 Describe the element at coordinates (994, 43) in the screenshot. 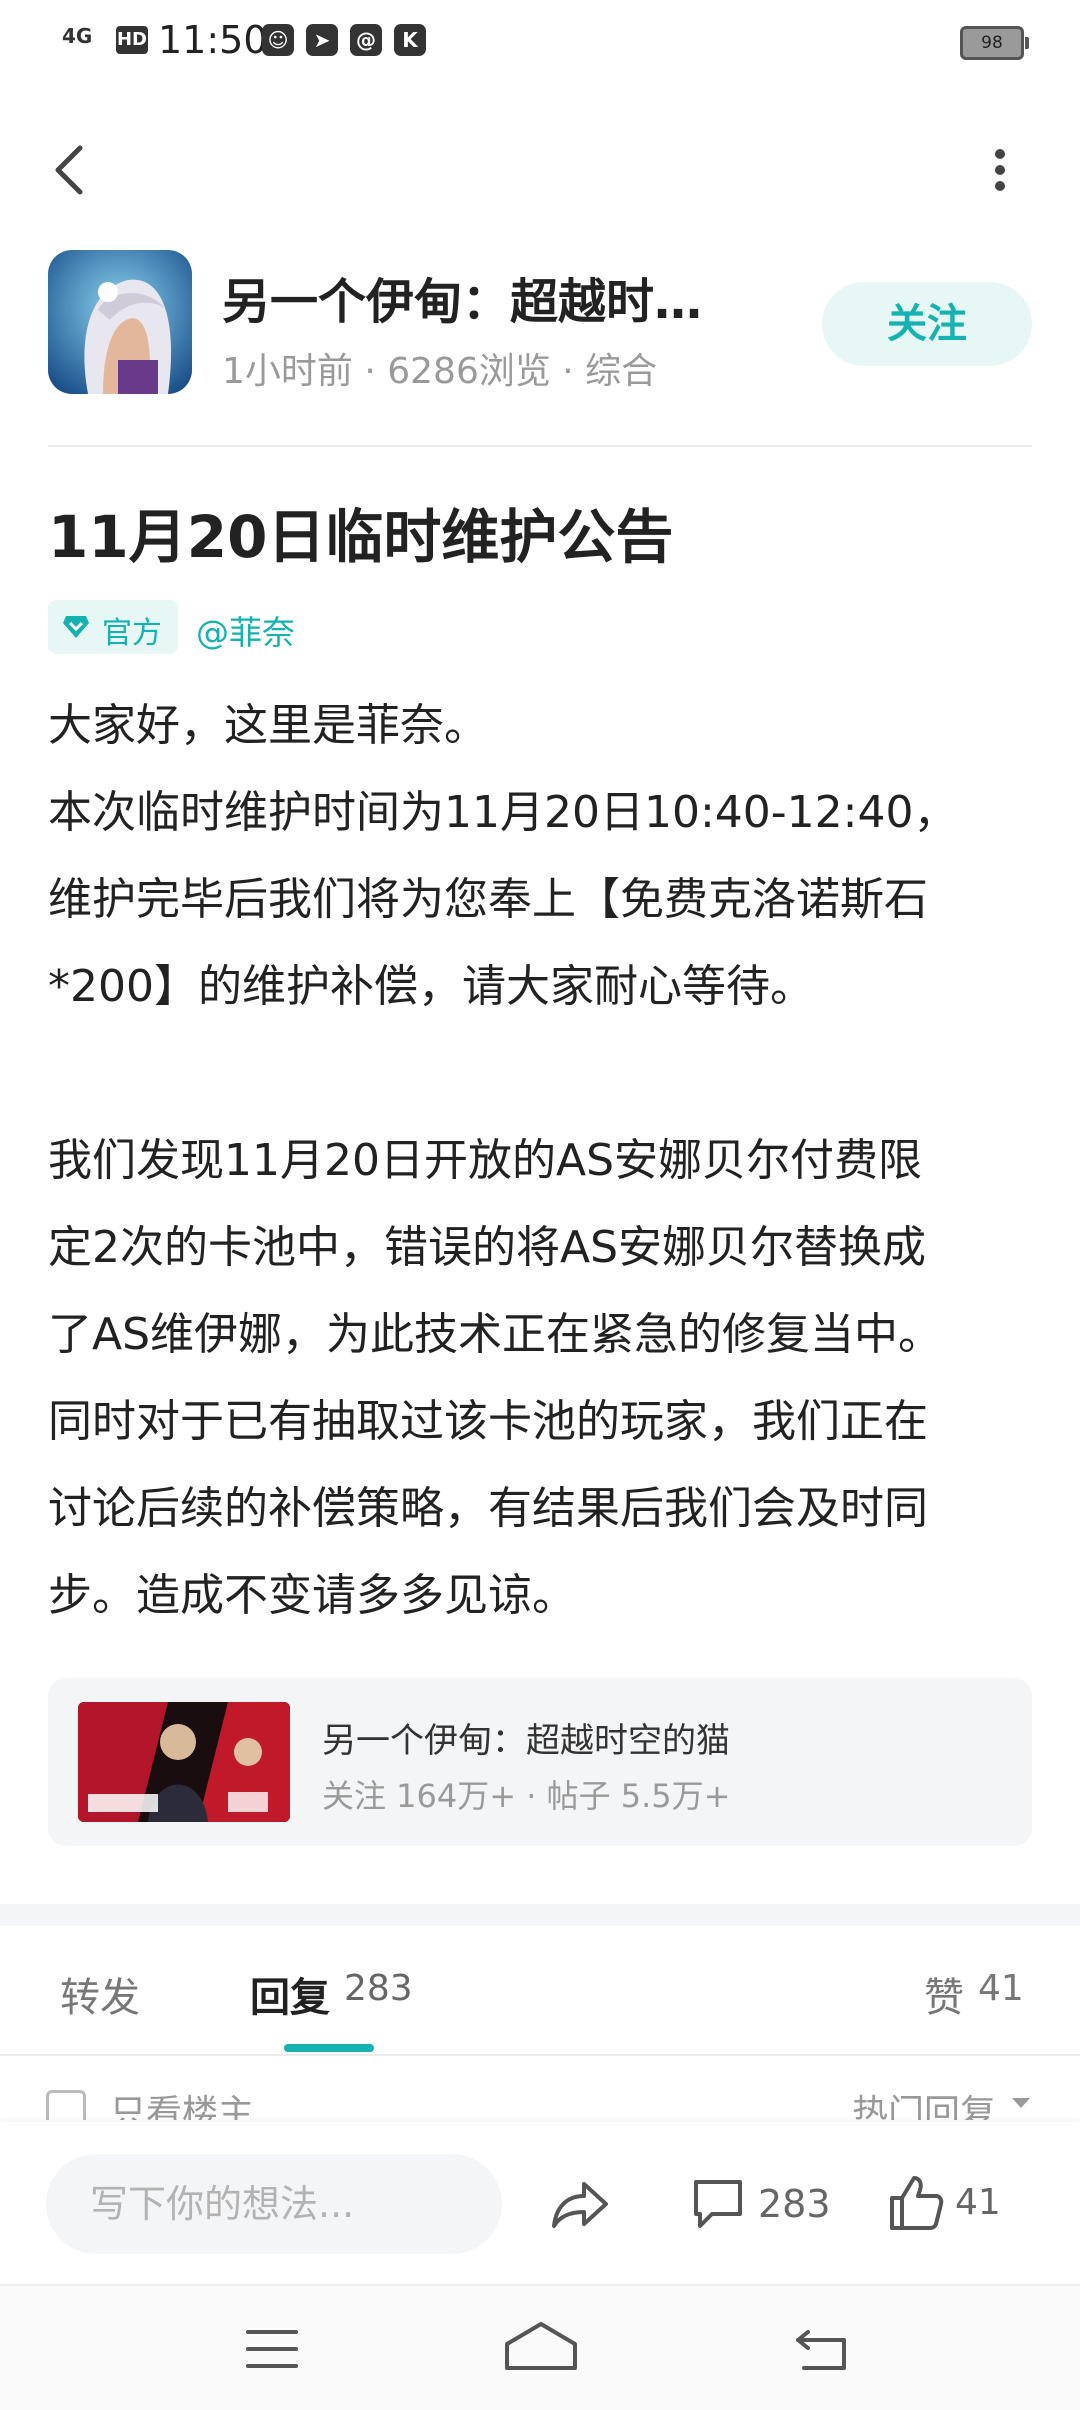

I see `battery-indicator: 98` at that location.